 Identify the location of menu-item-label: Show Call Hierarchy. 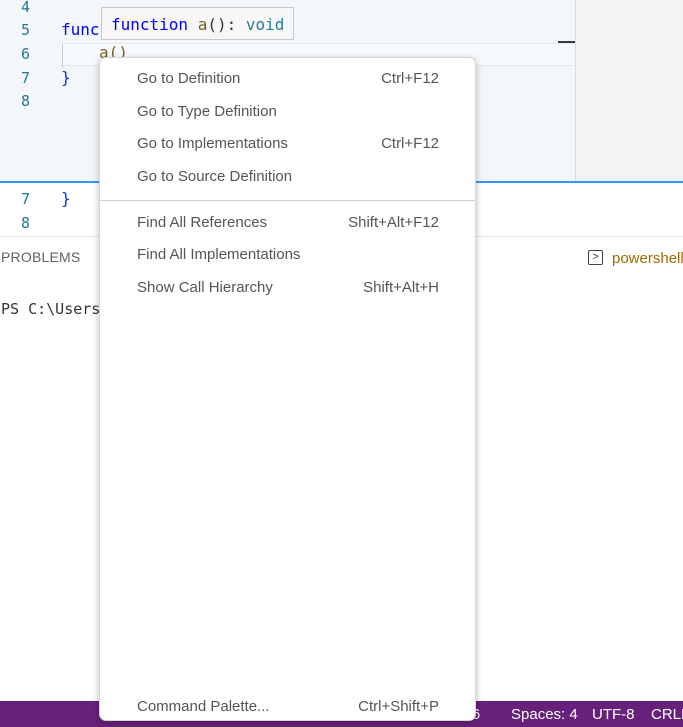
(205, 287).